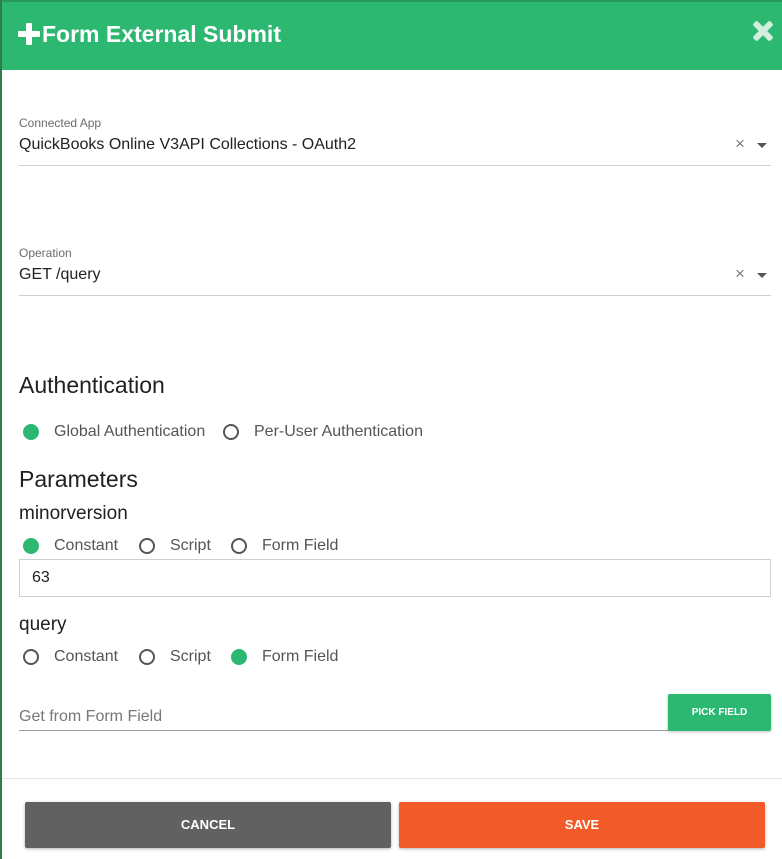  Describe the element at coordinates (338, 431) in the screenshot. I see `radio-label: Per-User Authentication` at that location.